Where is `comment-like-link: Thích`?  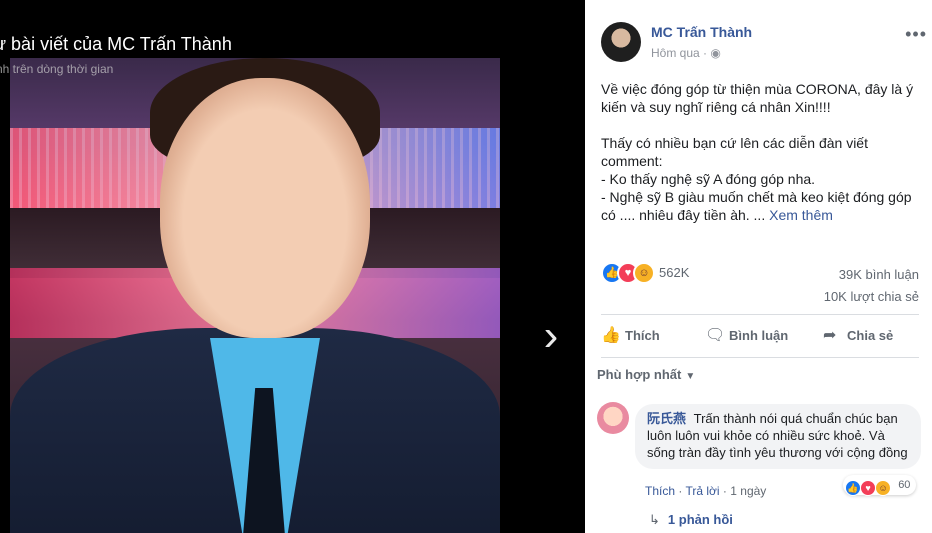 comment-like-link: Thích is located at coordinates (660, 491).